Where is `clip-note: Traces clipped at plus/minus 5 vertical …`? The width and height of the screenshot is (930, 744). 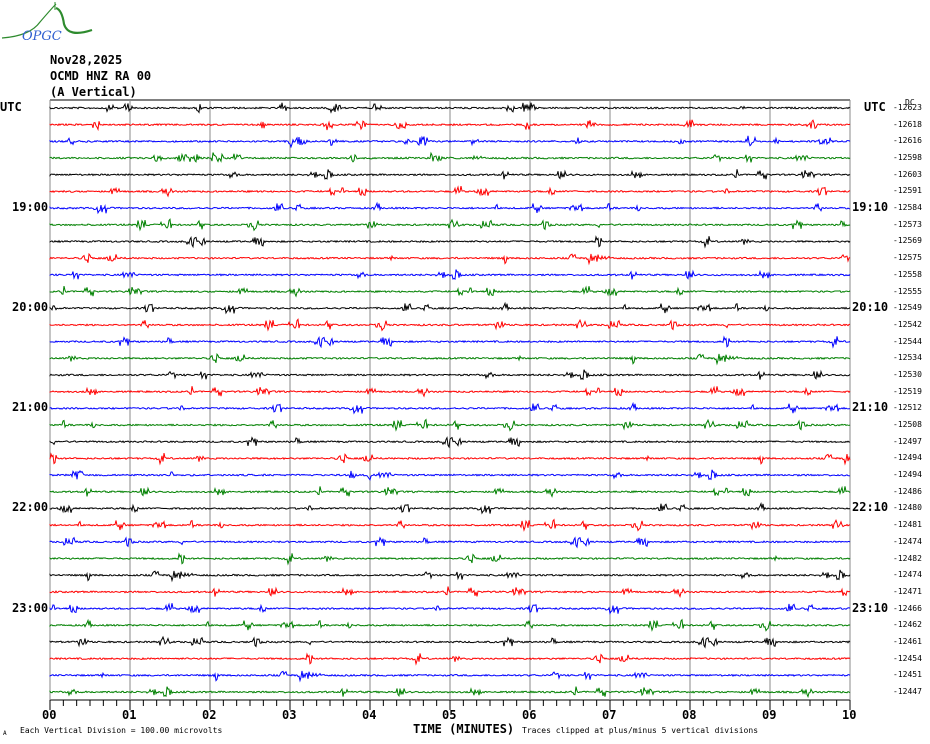 clip-note: Traces clipped at plus/minus 5 vertical … is located at coordinates (640, 730).